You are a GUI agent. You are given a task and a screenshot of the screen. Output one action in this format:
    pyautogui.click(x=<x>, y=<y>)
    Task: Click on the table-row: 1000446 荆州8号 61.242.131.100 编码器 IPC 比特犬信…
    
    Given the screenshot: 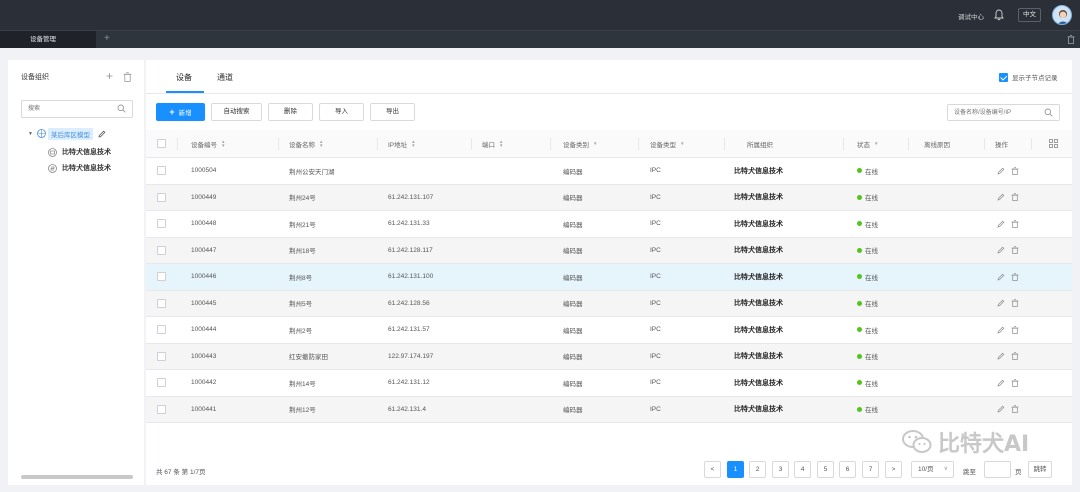 What is the action you would take?
    pyautogui.click(x=609, y=277)
    